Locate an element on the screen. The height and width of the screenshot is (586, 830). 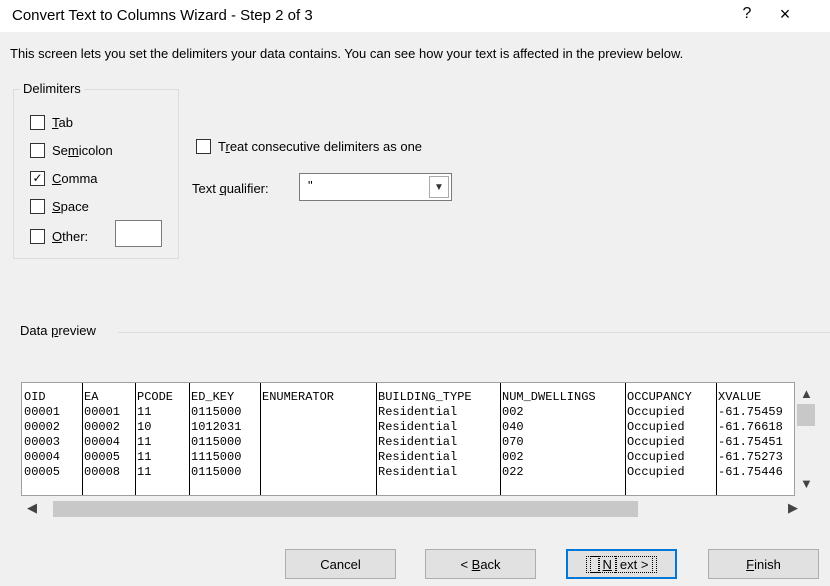
chevron-right-icon: ▶ is located at coordinates (793, 508).